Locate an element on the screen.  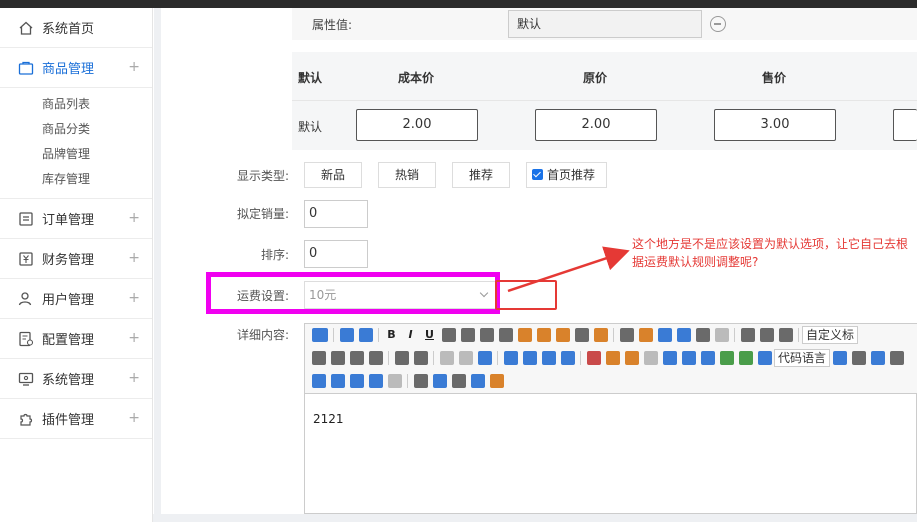
tag-new-button: 新品 is located at coordinates (333, 175).